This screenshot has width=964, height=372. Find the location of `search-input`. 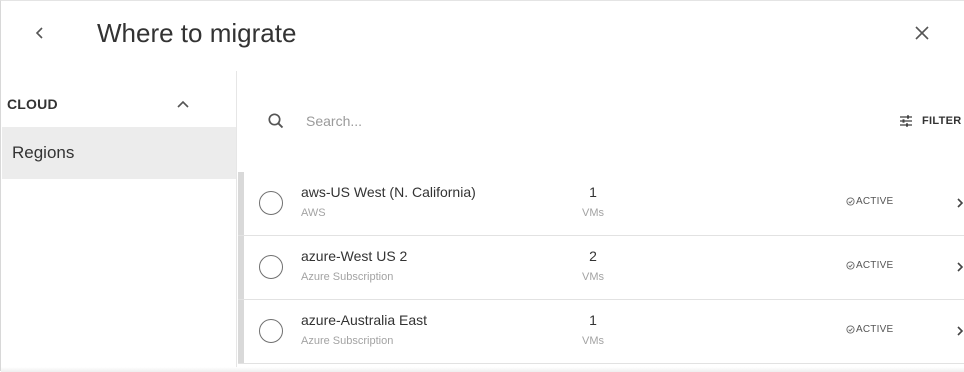

search-input is located at coordinates (506, 121).